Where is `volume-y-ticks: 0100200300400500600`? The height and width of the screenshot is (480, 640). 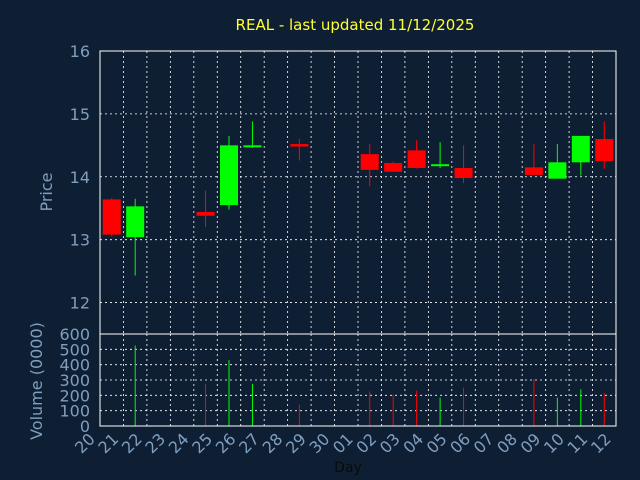 volume-y-ticks: 0100200300400500600 is located at coordinates (74, 380).